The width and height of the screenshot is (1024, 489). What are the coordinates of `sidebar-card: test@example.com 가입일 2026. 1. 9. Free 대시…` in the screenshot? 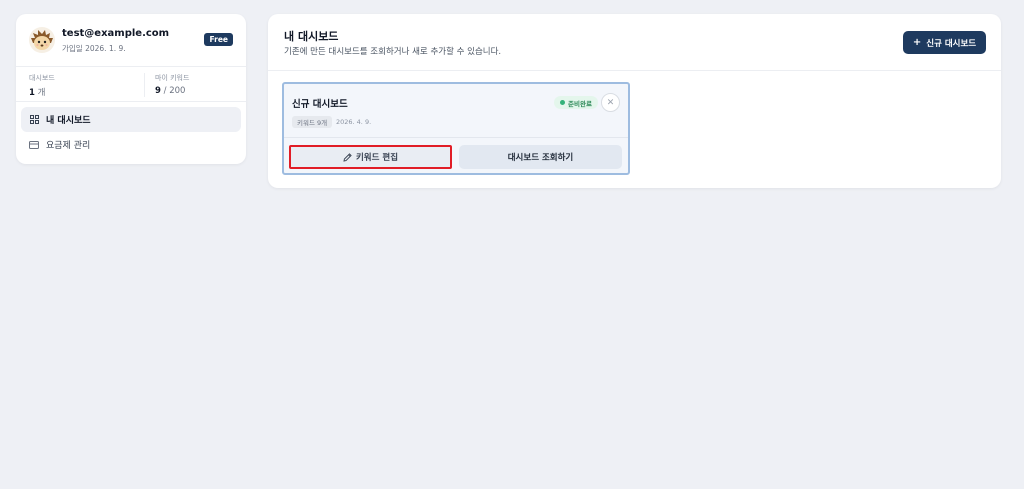 It's located at (131, 89).